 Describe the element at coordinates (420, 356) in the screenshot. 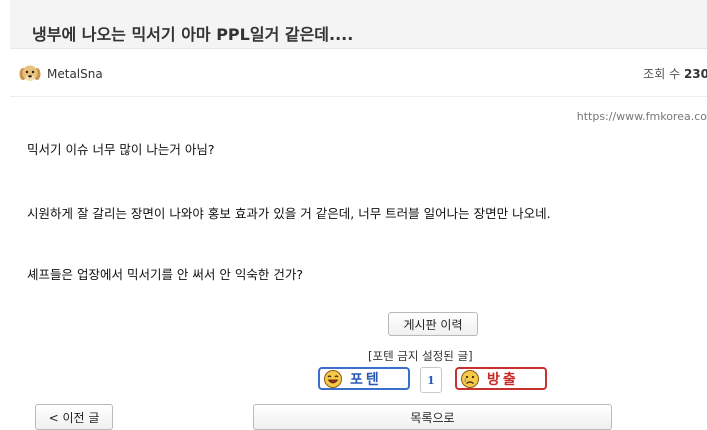

I see `potten-block-notice: [포텐 금지 설정된 글]` at that location.